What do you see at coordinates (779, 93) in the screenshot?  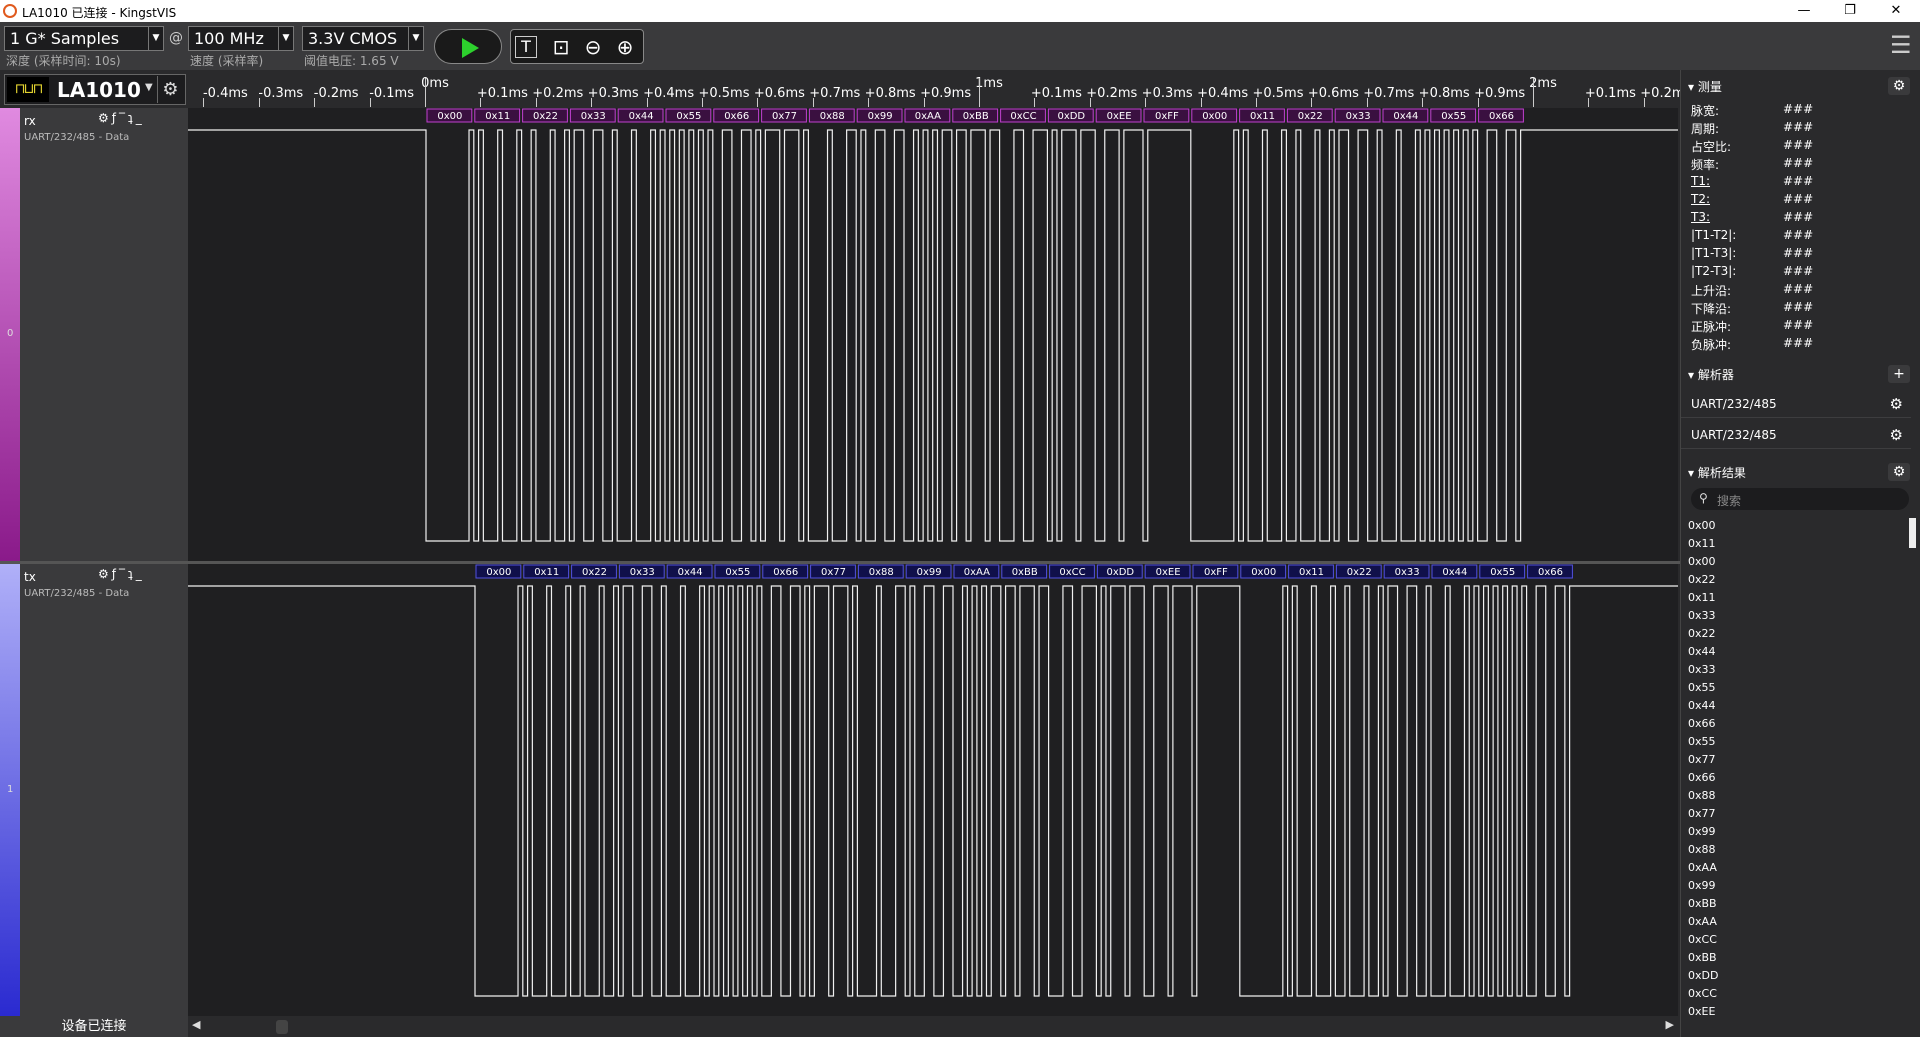 I see `ruler-tick-label: +0.6ms` at bounding box center [779, 93].